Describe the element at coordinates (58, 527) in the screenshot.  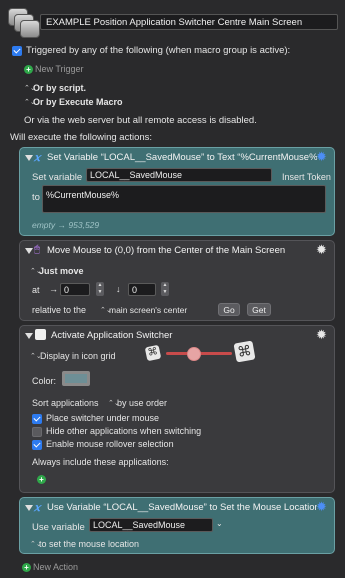
I see `use-variable-label: Use variable` at that location.